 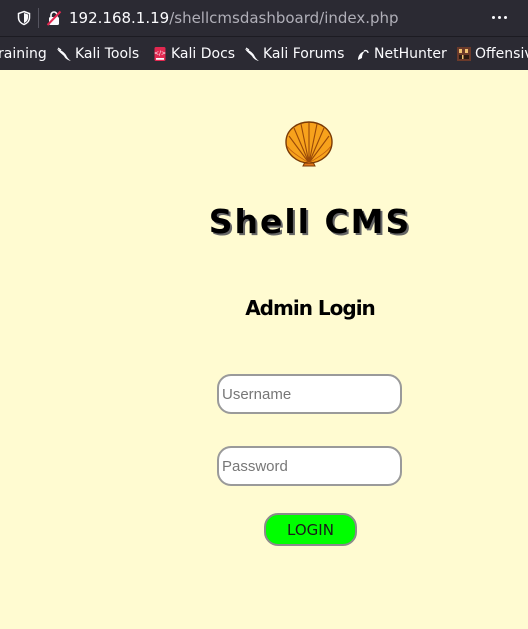 I want to click on bookmark-label: Kali Forums, so click(x=304, y=54).